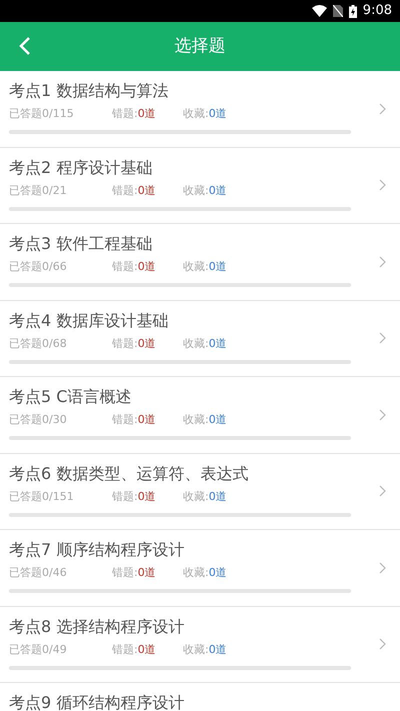 The height and width of the screenshot is (711, 400). I want to click on topic-title: 考点3 软件工程基础, so click(81, 244).